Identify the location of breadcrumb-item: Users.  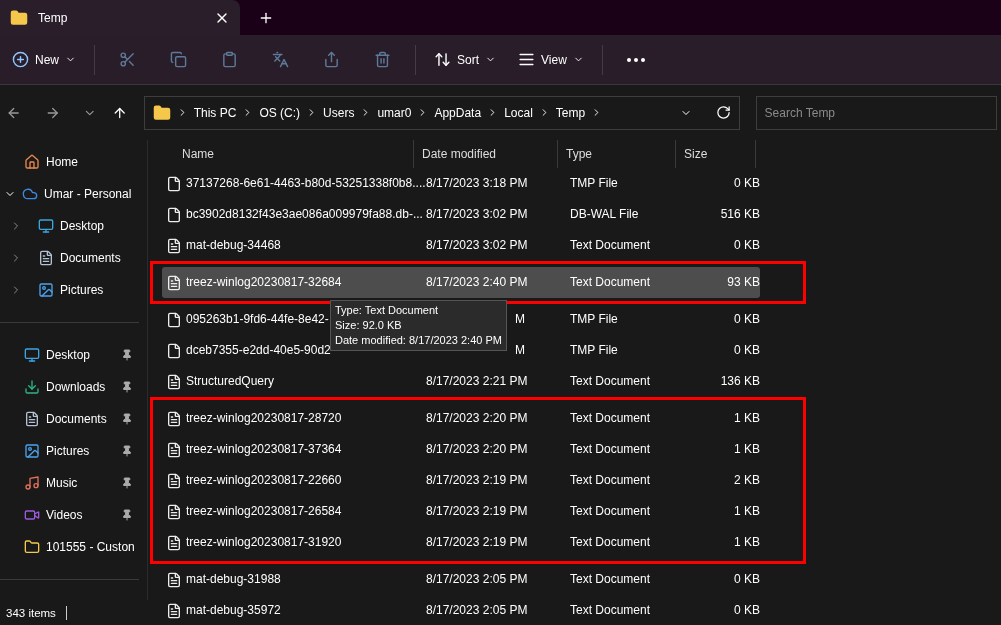
(339, 112).